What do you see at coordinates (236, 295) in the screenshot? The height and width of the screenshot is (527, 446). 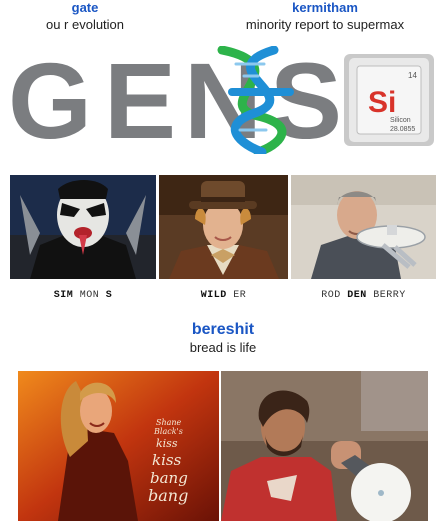 I see `label-part: ER` at bounding box center [236, 295].